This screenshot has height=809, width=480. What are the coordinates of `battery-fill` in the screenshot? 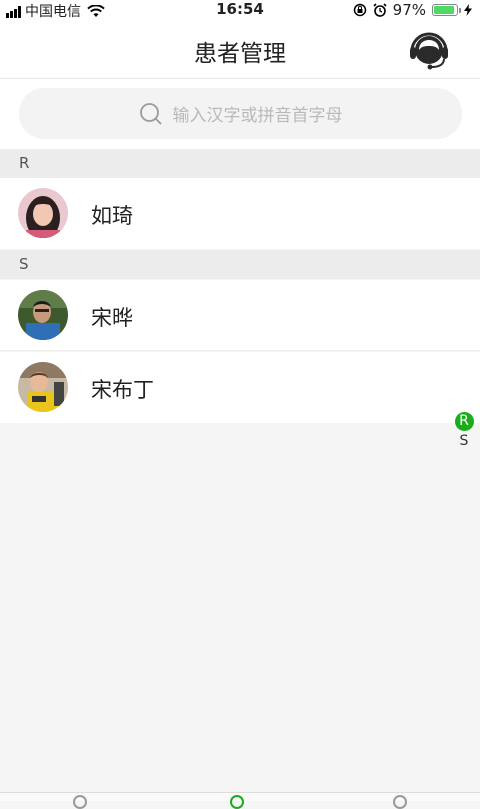 It's located at (444, 10).